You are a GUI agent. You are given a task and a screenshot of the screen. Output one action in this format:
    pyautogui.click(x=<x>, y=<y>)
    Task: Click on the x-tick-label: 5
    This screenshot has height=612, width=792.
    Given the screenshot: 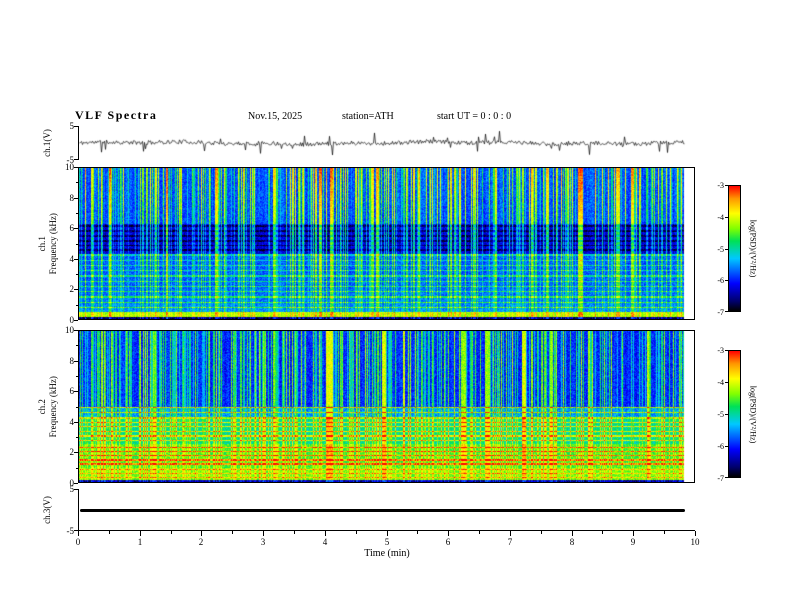 What is the action you would take?
    pyautogui.click(x=387, y=542)
    